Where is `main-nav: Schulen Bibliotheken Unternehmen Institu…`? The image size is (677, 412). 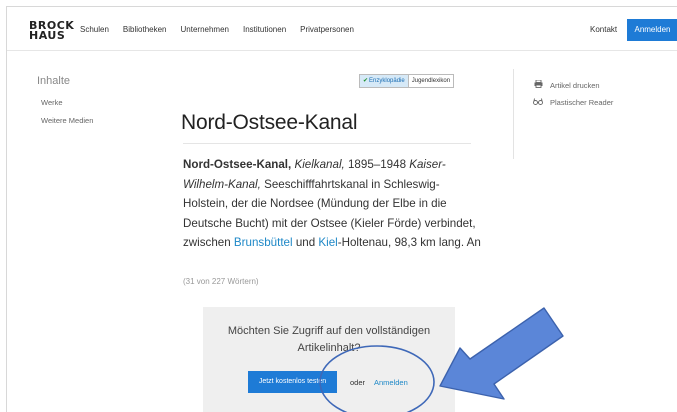
main-nav: Schulen Bibliotheken Unternehmen Institu… is located at coordinates (224, 29).